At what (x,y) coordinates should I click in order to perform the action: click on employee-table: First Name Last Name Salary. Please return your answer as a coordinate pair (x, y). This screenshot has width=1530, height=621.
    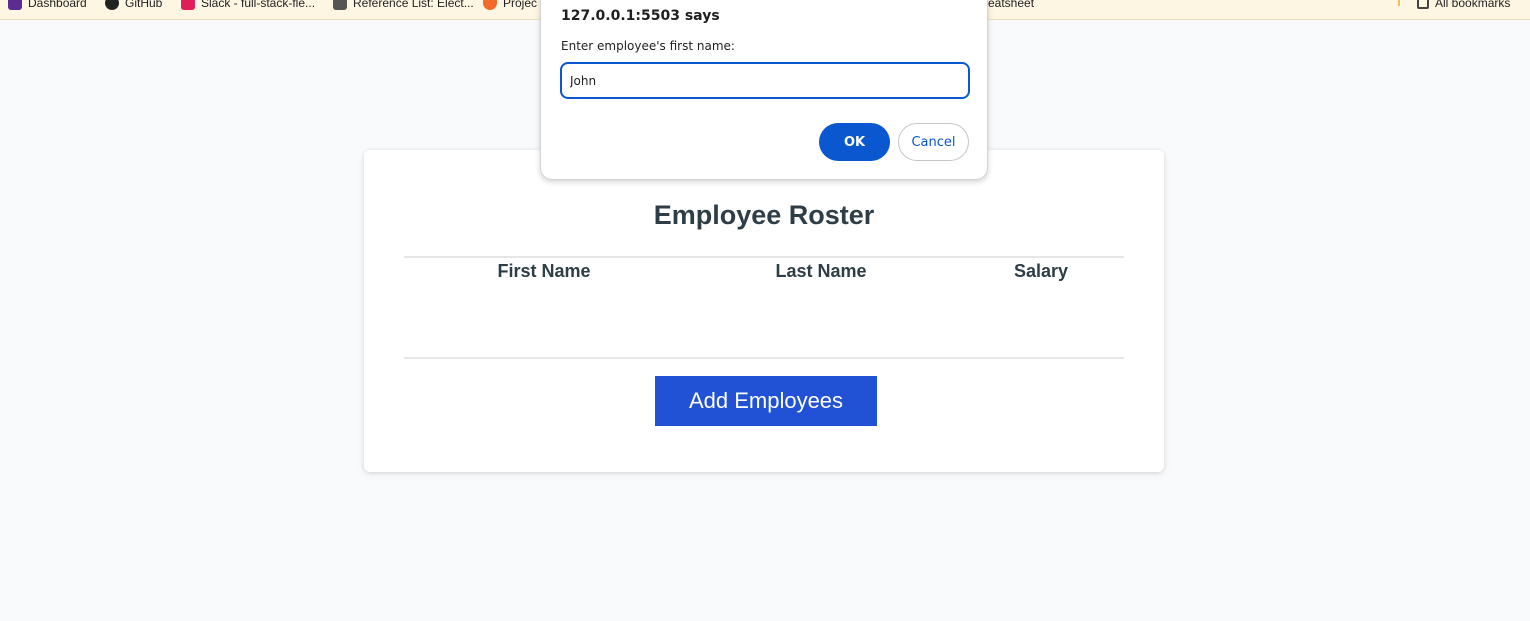
    Looking at the image, I should click on (764, 307).